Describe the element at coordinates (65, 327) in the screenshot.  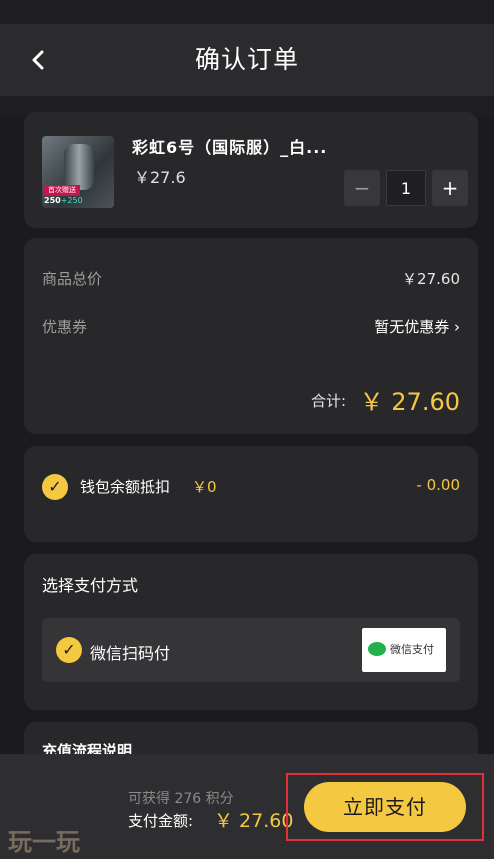
I see `coupon-label: 优惠券` at that location.